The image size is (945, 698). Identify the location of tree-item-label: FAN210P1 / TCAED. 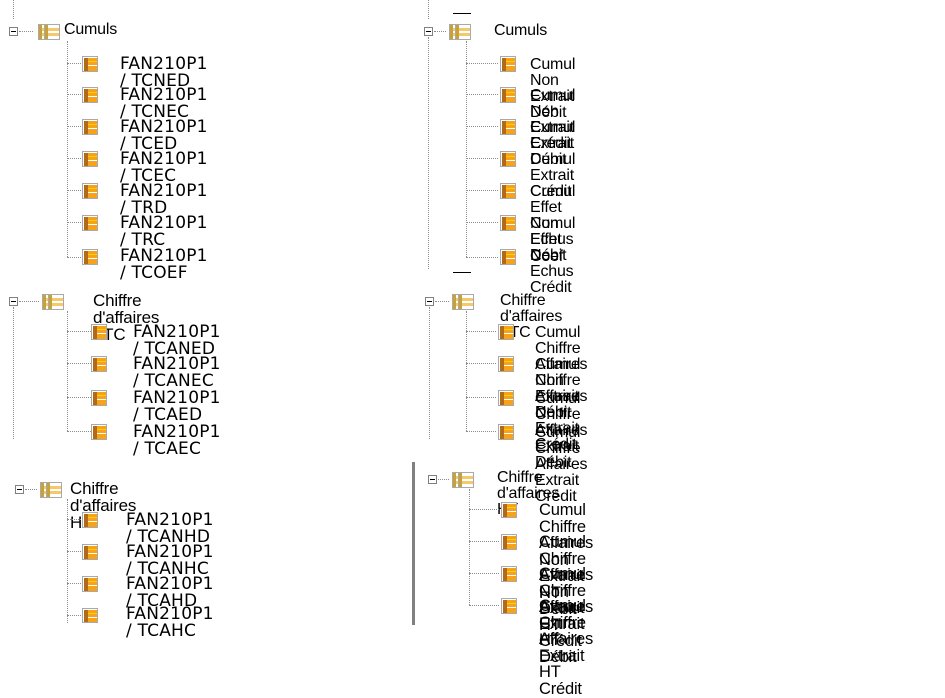
(177, 407).